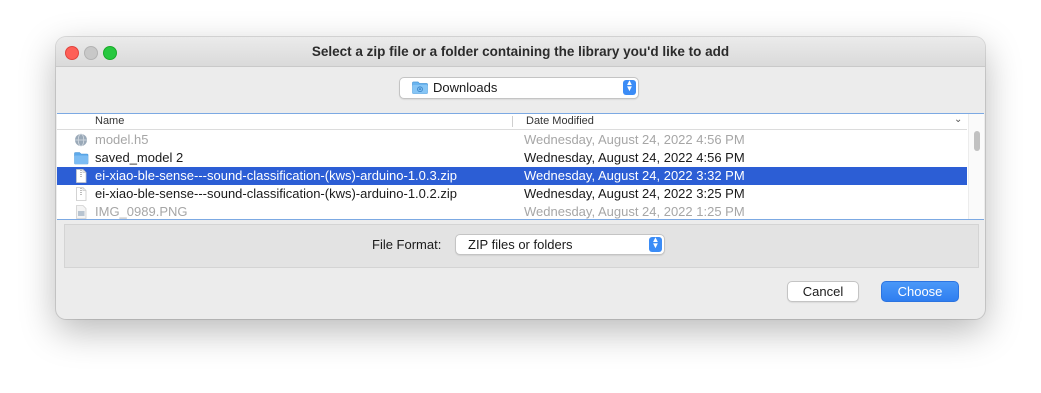 Image resolution: width=1041 pixels, height=393 pixels. Describe the element at coordinates (977, 141) in the screenshot. I see `scroll-thumb` at that location.